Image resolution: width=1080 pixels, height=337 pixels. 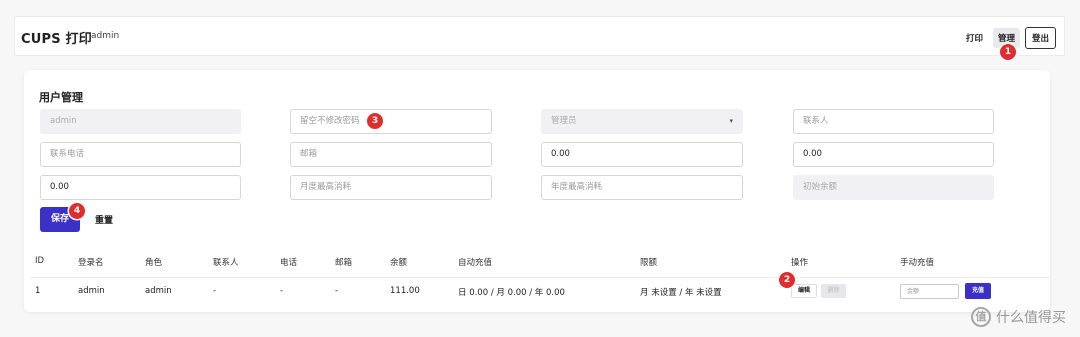 What do you see at coordinates (917, 263) in the screenshot?
I see `col-manual-recharge: 手动充值` at bounding box center [917, 263].